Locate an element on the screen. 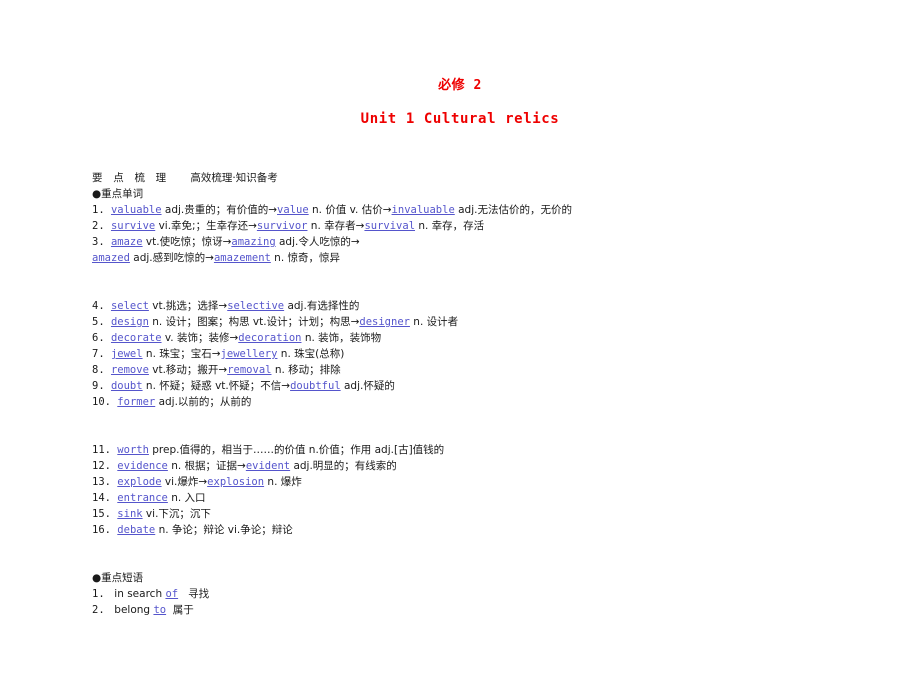  keyword-answer: entrance is located at coordinates (142, 498).